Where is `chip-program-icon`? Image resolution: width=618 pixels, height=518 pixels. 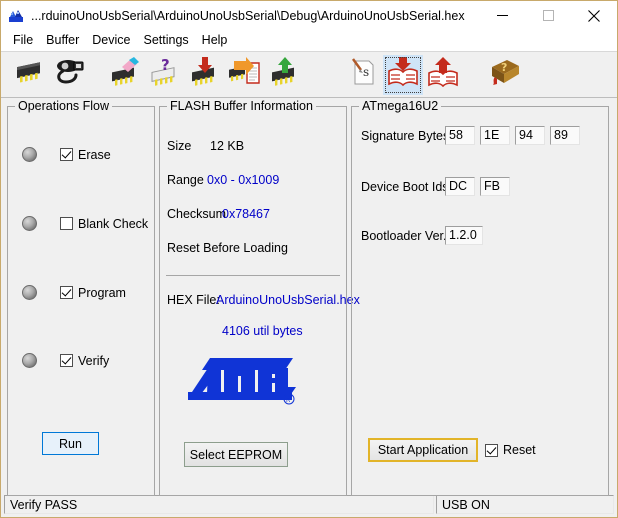 chip-program-icon is located at coordinates (205, 74).